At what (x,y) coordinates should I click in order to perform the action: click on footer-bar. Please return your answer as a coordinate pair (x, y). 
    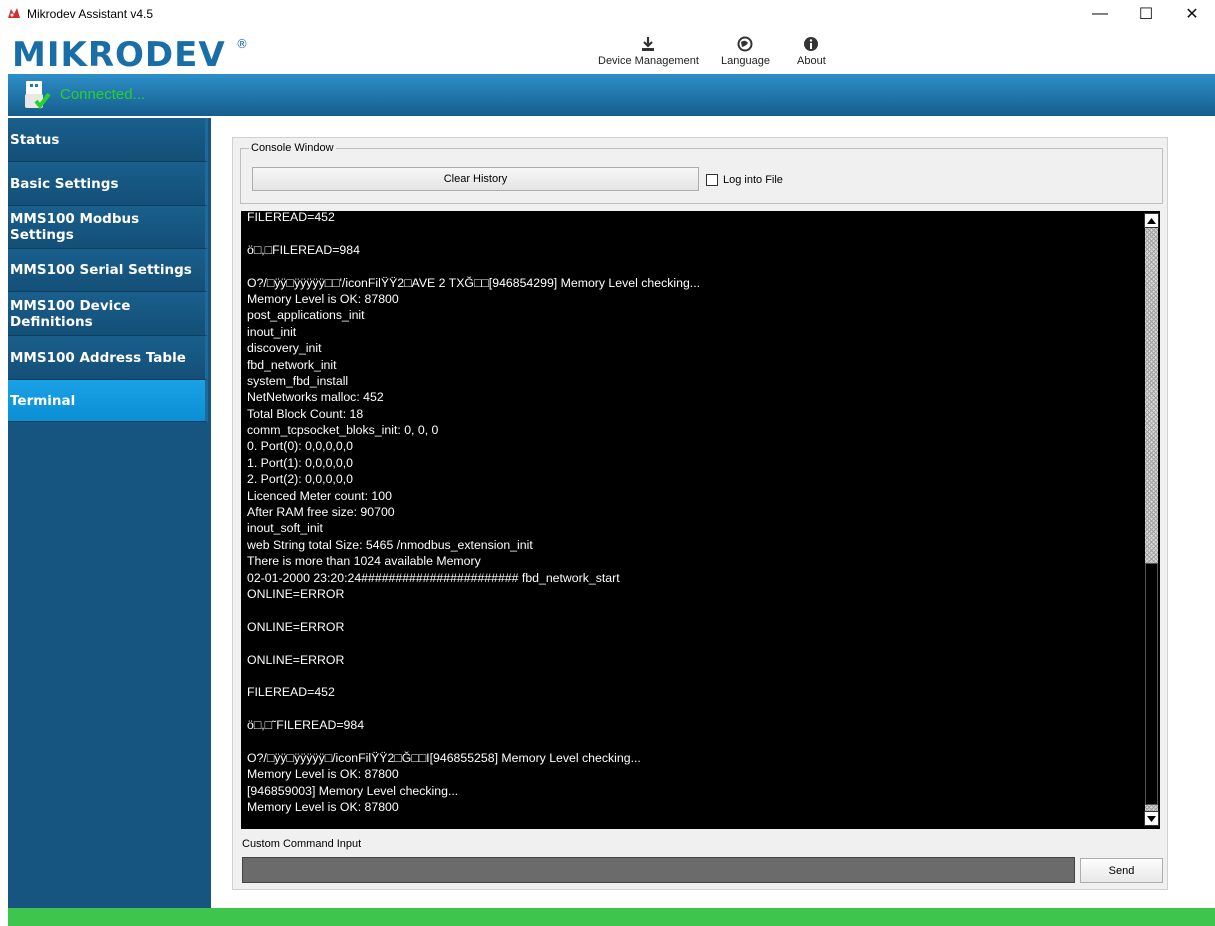
    Looking at the image, I should click on (611, 917).